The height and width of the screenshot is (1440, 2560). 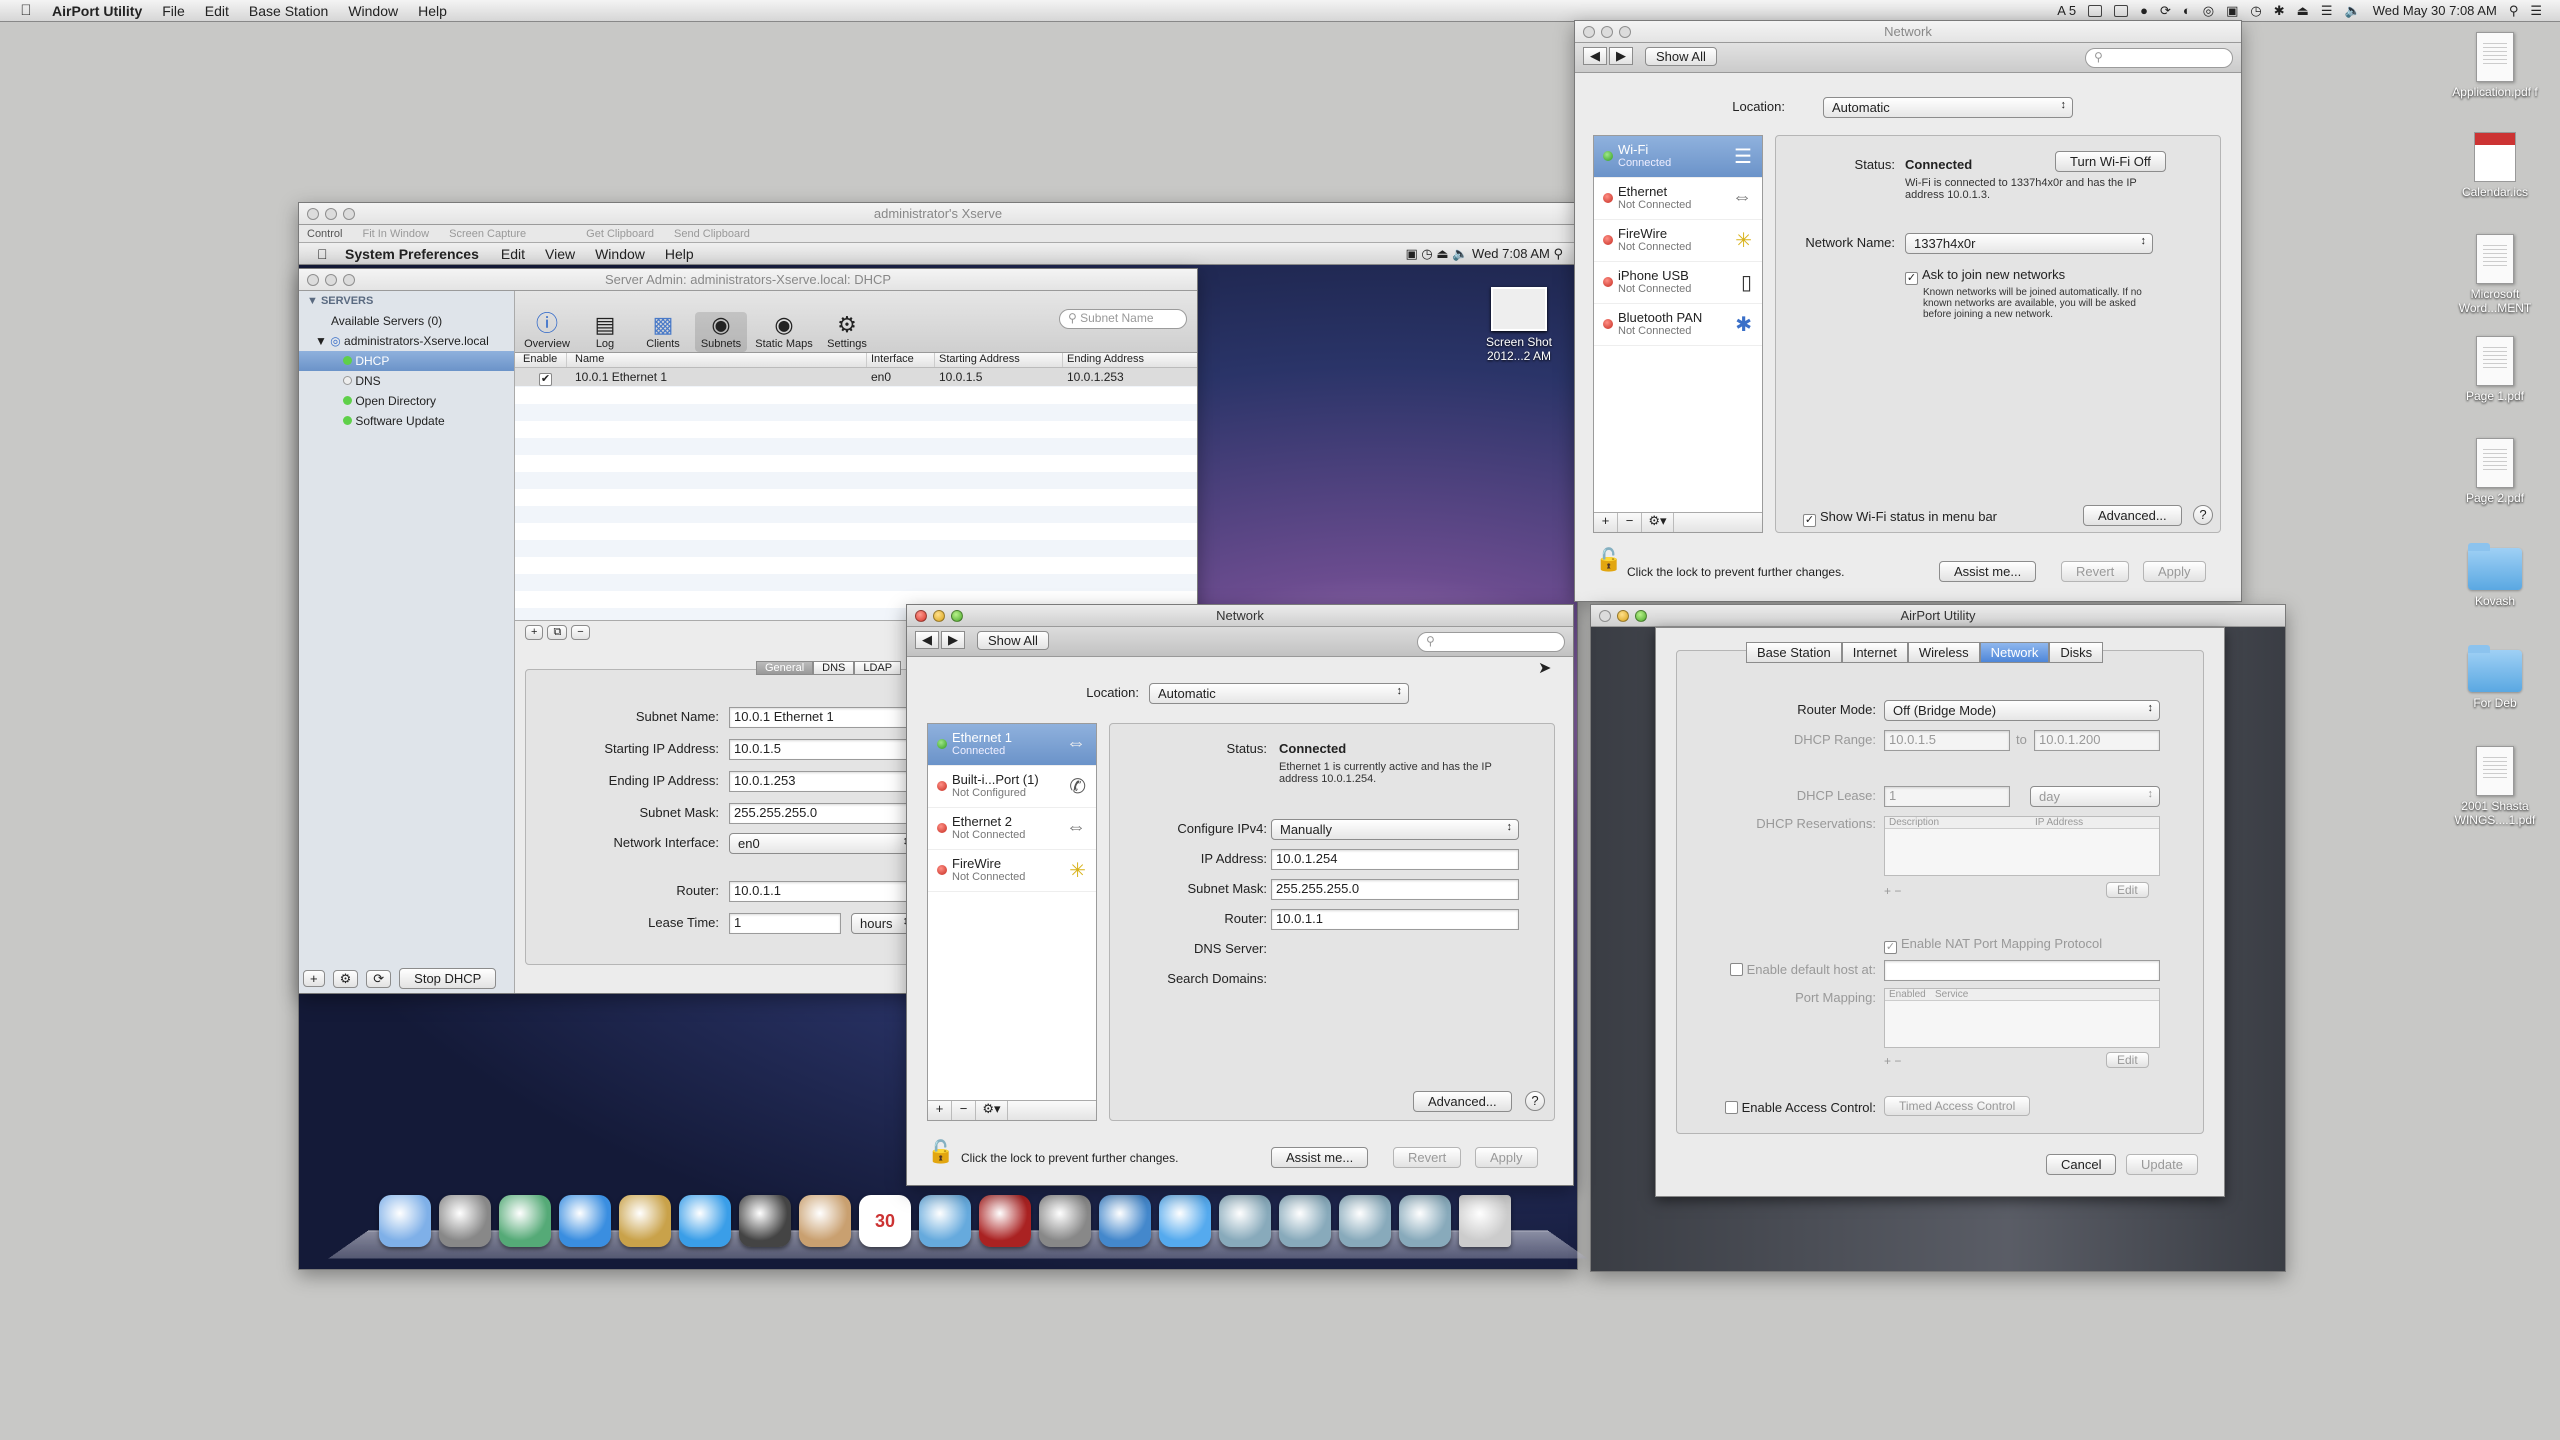 I want to click on tray-wifi-icon: ☰, so click(x=2327, y=11).